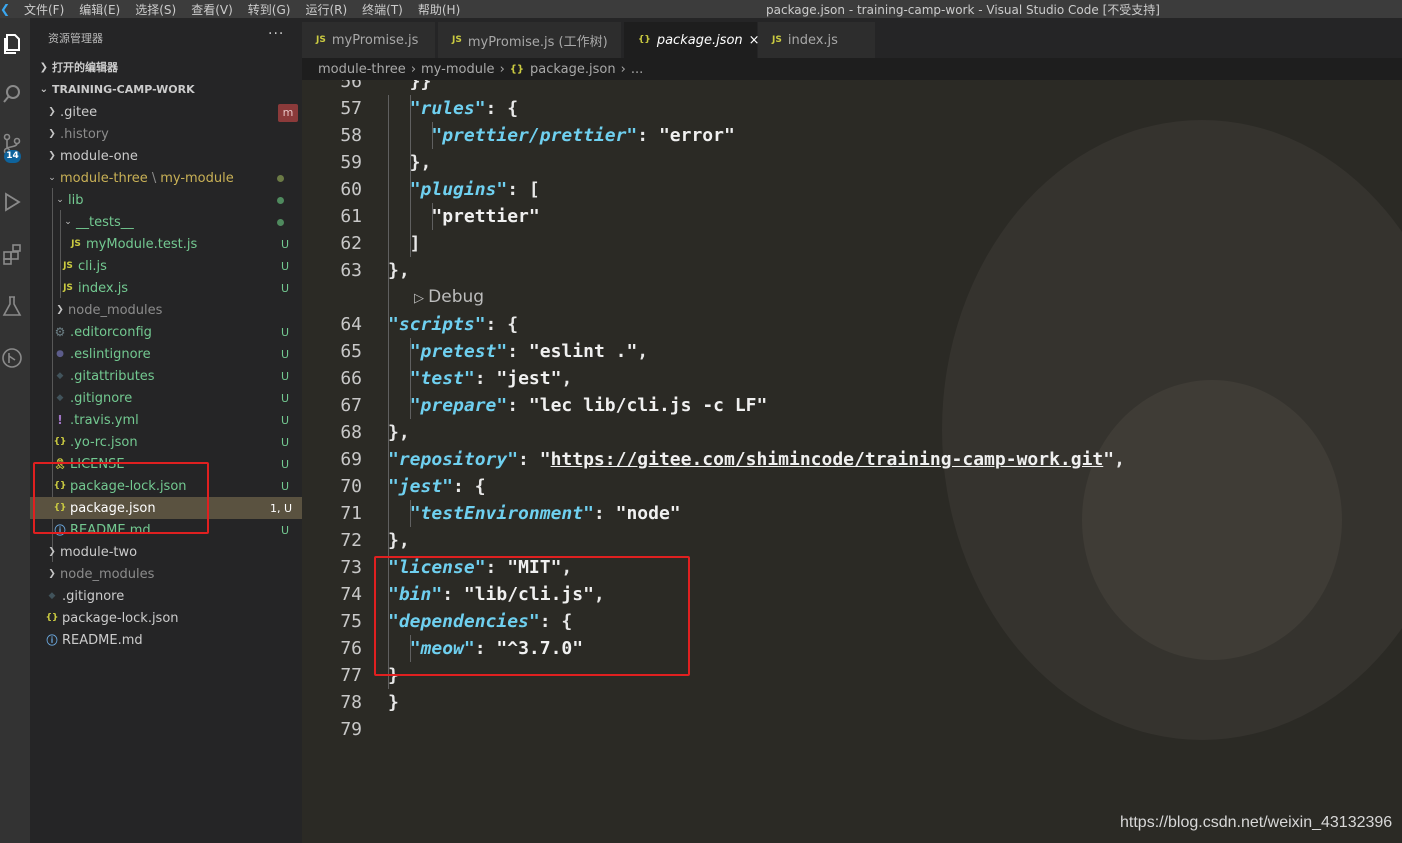 This screenshot has width=1402, height=843. What do you see at coordinates (437, 324) in the screenshot?
I see `json-key: "scripts"` at bounding box center [437, 324].